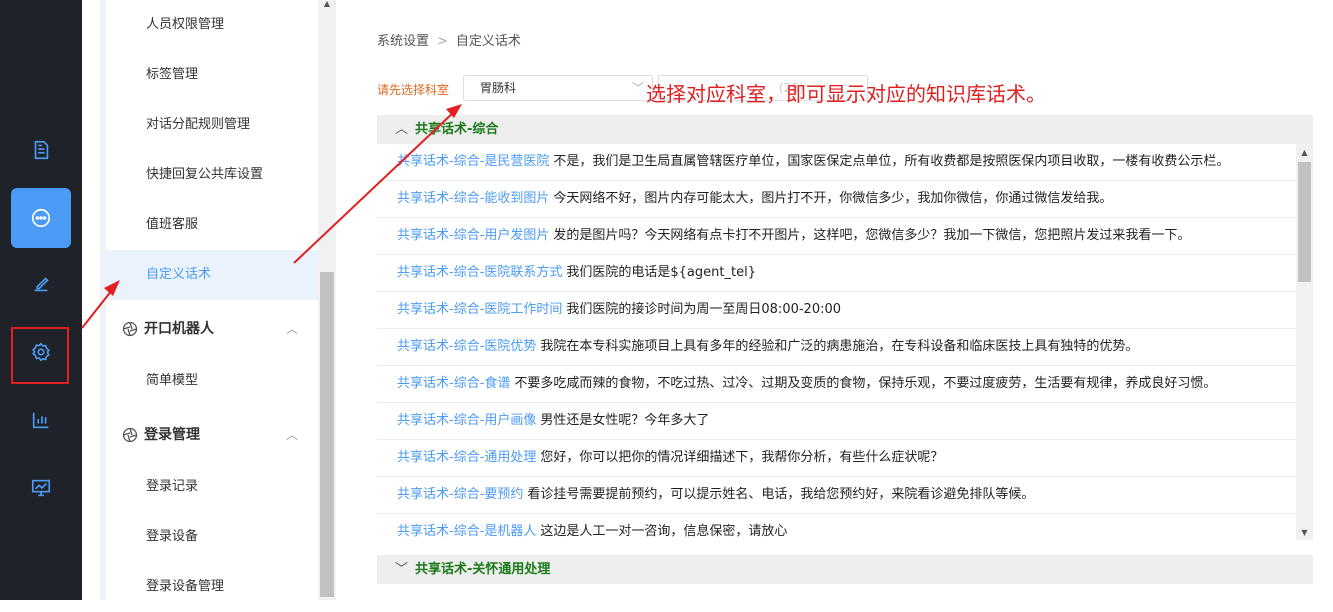 The width and height of the screenshot is (1333, 612). I want to click on section-title: 共享话术-综合, so click(457, 129).